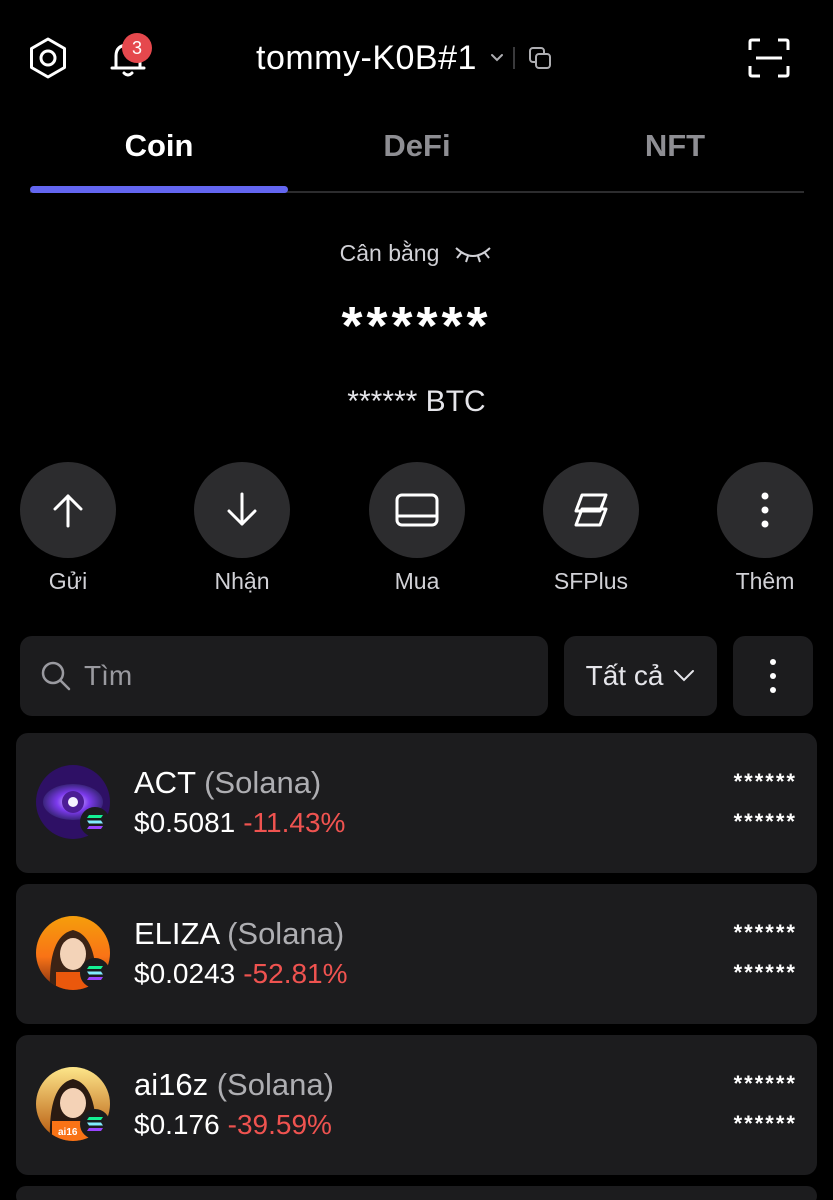 The height and width of the screenshot is (1200, 833). I want to click on tab-defi: DeFi, so click(417, 153).